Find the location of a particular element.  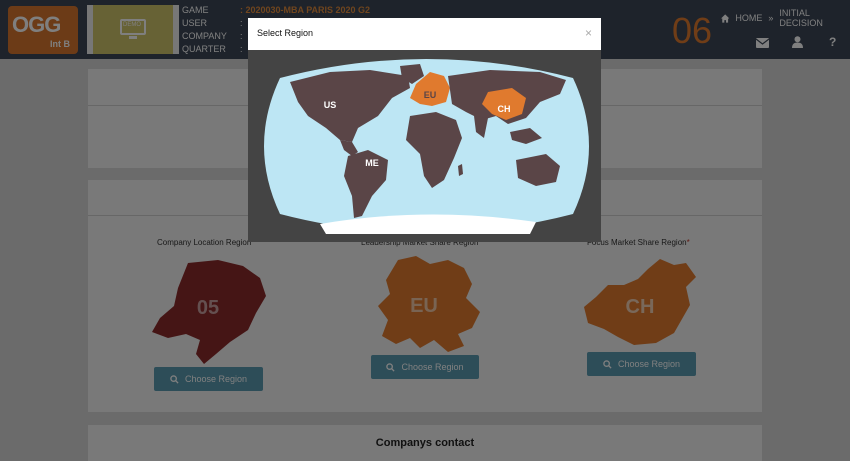

close-icon: × is located at coordinates (588, 33).